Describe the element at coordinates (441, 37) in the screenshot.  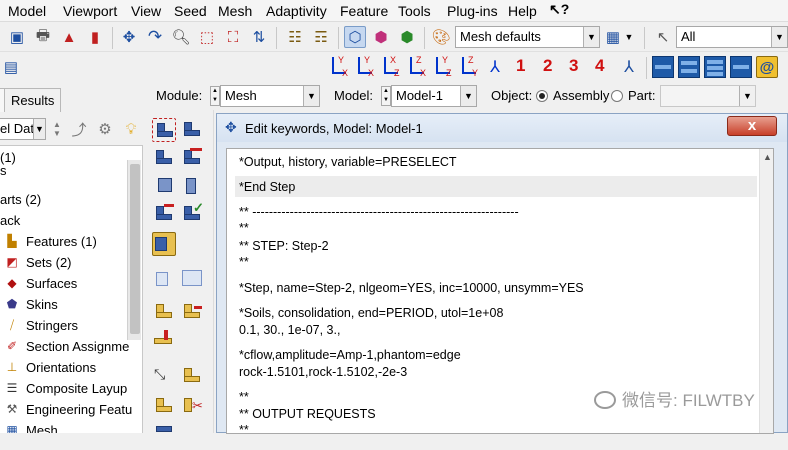
I see `color-palette-icon: 🎨︎` at that location.